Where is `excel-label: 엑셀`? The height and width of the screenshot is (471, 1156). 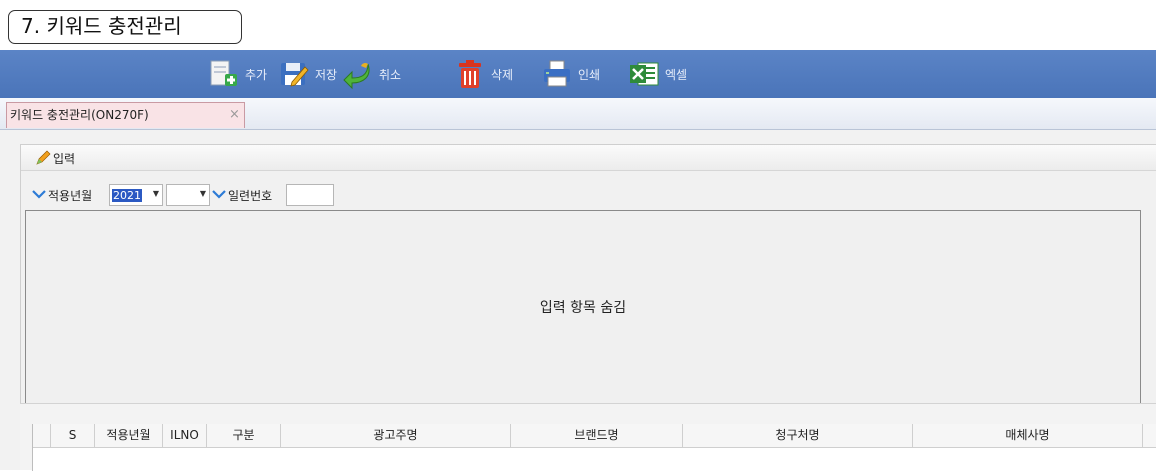 excel-label: 엑셀 is located at coordinates (676, 74).